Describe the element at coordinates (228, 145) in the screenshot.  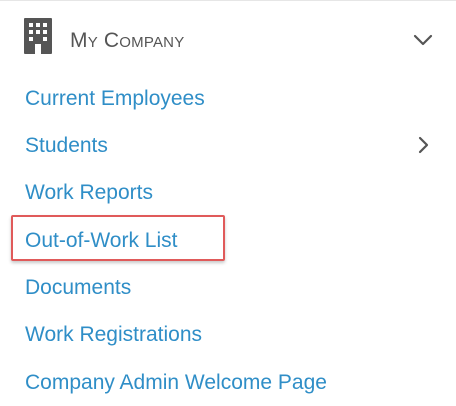
I see `nav-item-students: Students` at that location.